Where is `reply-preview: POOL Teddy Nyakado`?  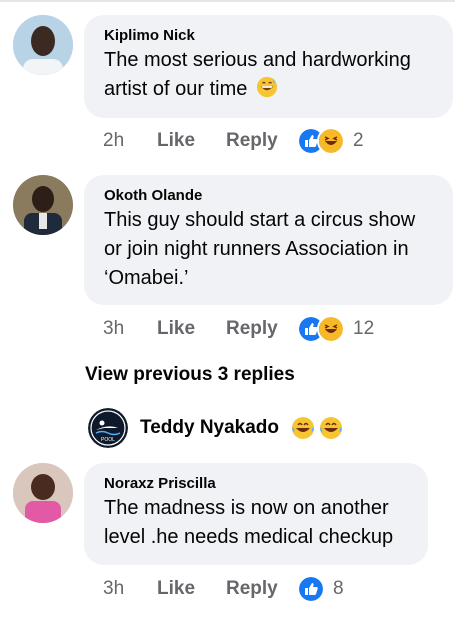 reply-preview: POOL Teddy Nyakado is located at coordinates (217, 428).